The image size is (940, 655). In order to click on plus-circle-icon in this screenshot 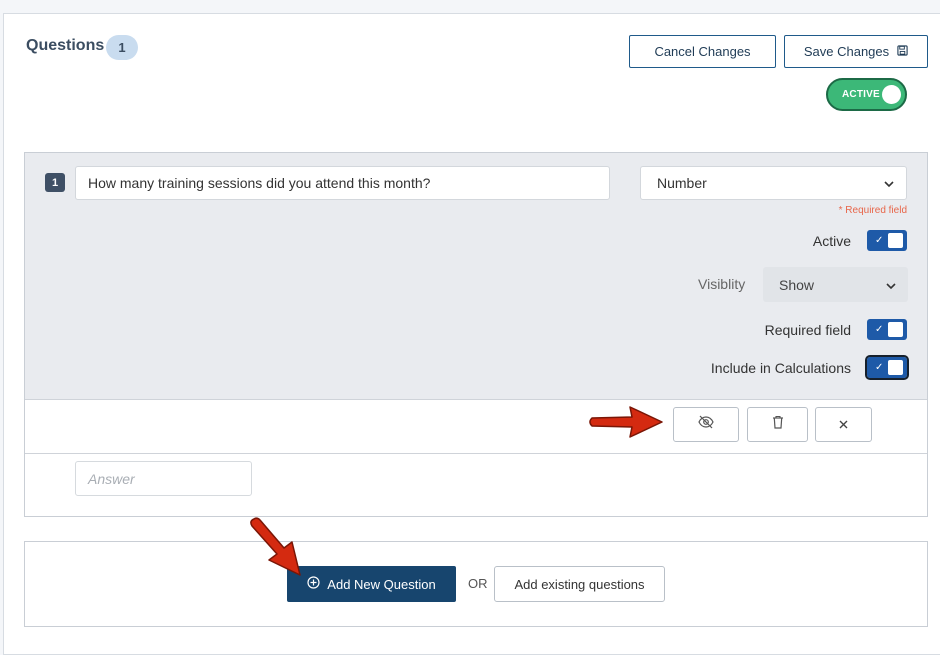, I will do `click(313, 584)`.